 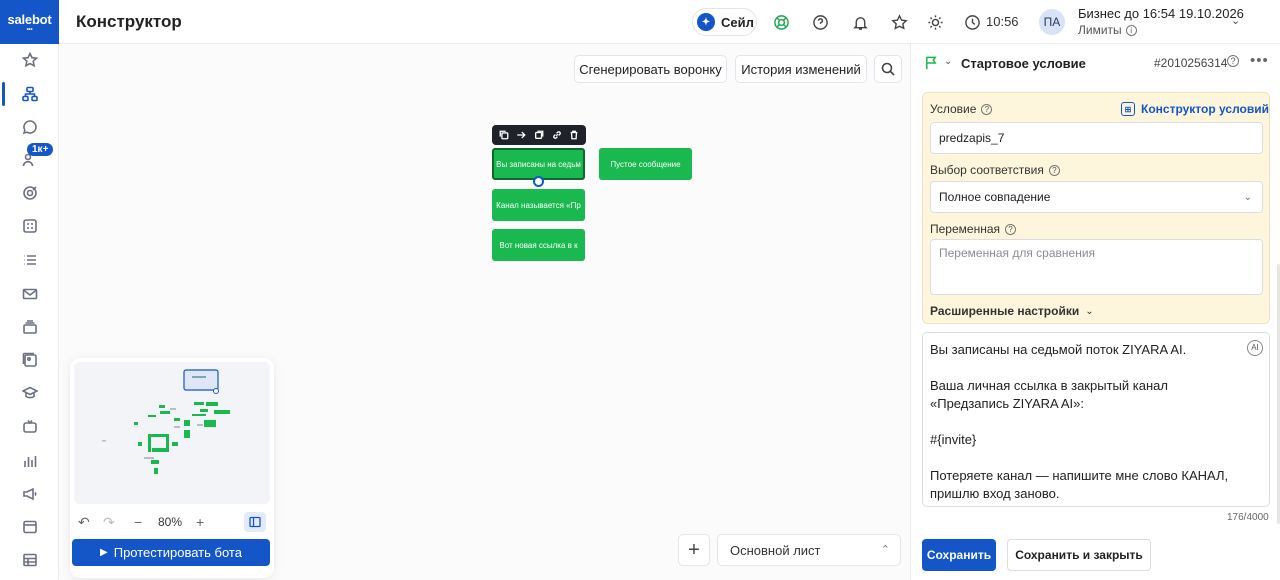 I want to click on match-value: Полное совпадение, so click(x=995, y=197).